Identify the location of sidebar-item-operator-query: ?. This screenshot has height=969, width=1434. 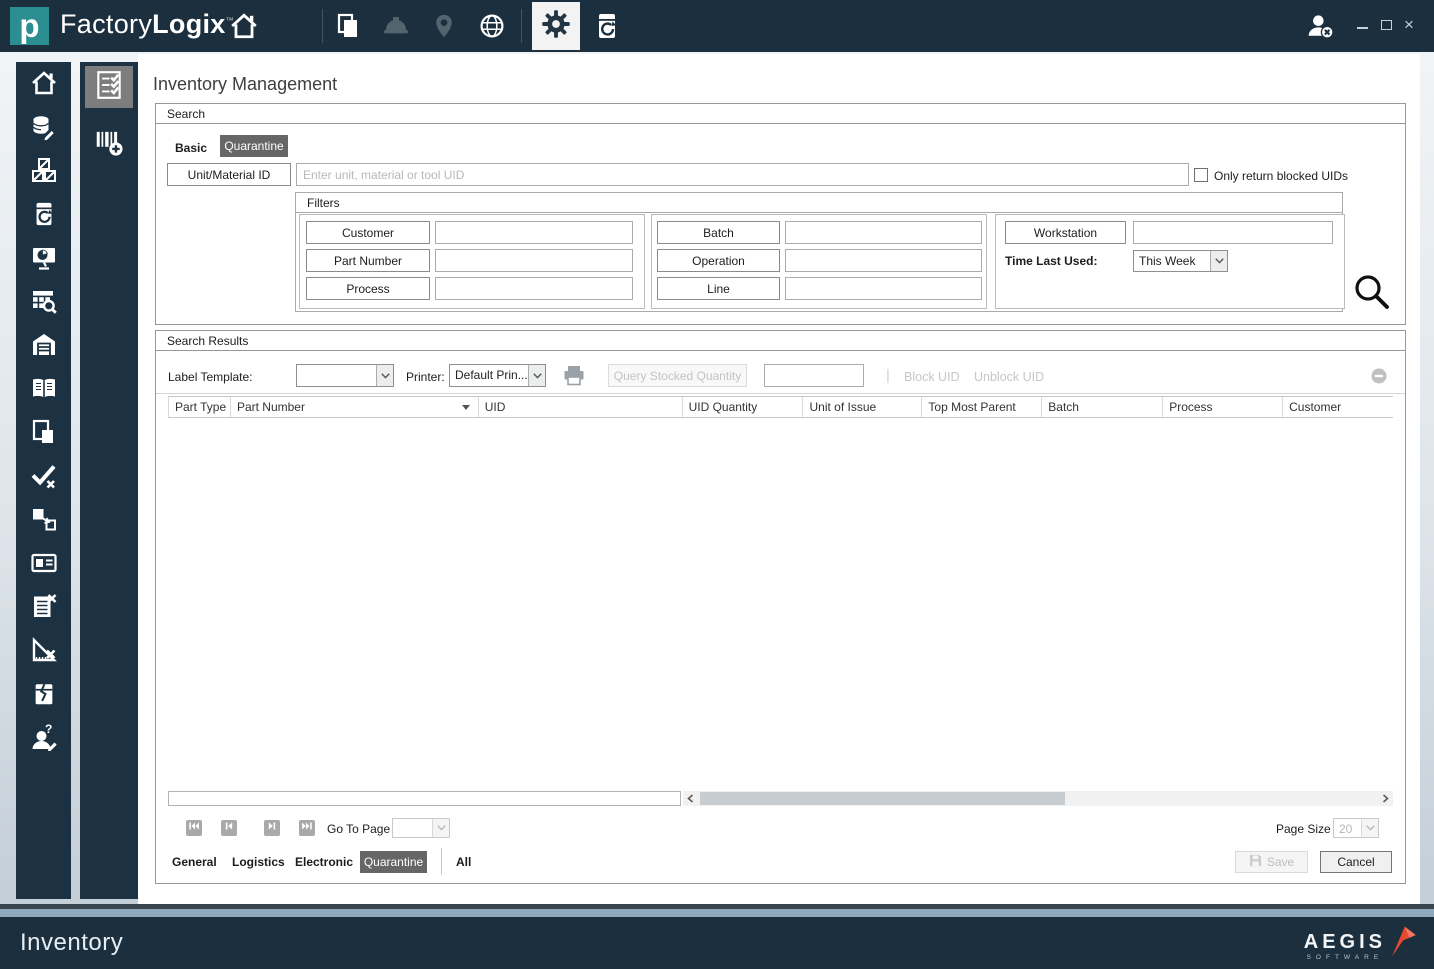
(43, 740).